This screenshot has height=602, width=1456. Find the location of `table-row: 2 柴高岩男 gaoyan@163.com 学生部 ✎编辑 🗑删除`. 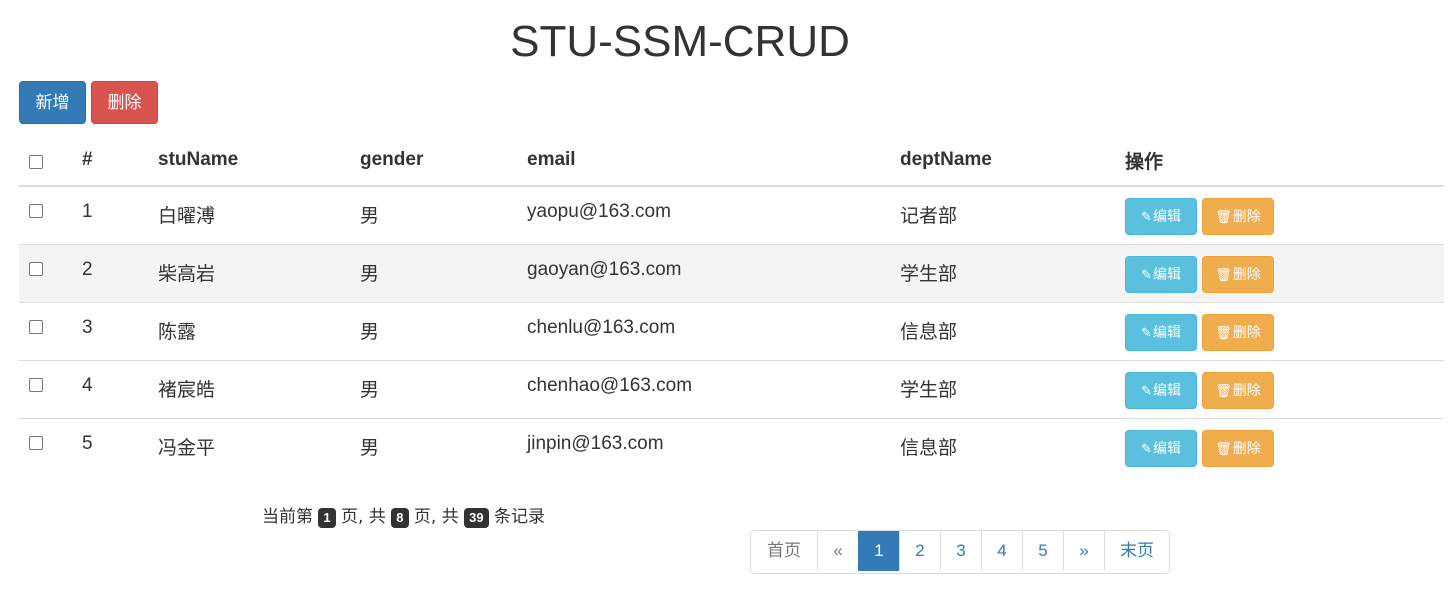

table-row: 2 柴高岩男 gaoyan@163.com 学生部 ✎编辑 🗑删除 is located at coordinates (731, 272).